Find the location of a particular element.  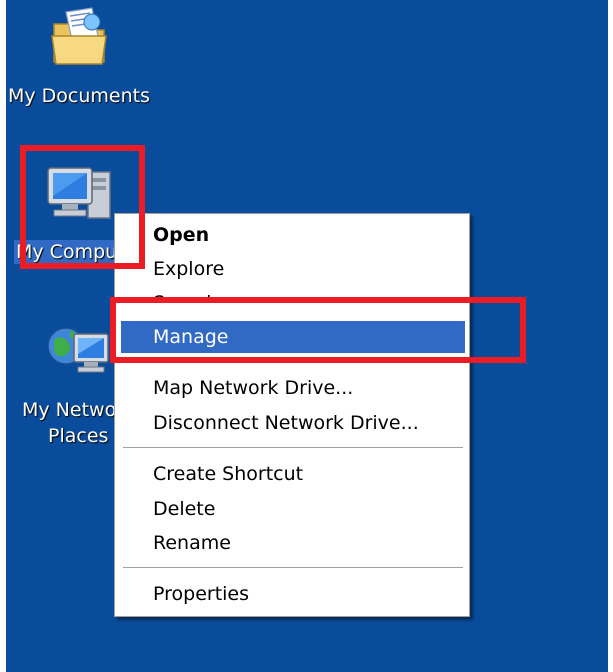

my-documents-label: My Documents is located at coordinates (79, 96).